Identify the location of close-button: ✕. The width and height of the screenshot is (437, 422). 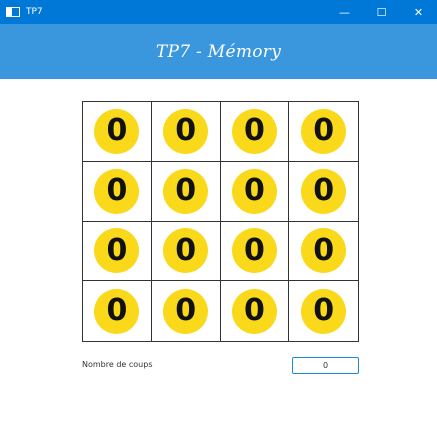
(418, 12).